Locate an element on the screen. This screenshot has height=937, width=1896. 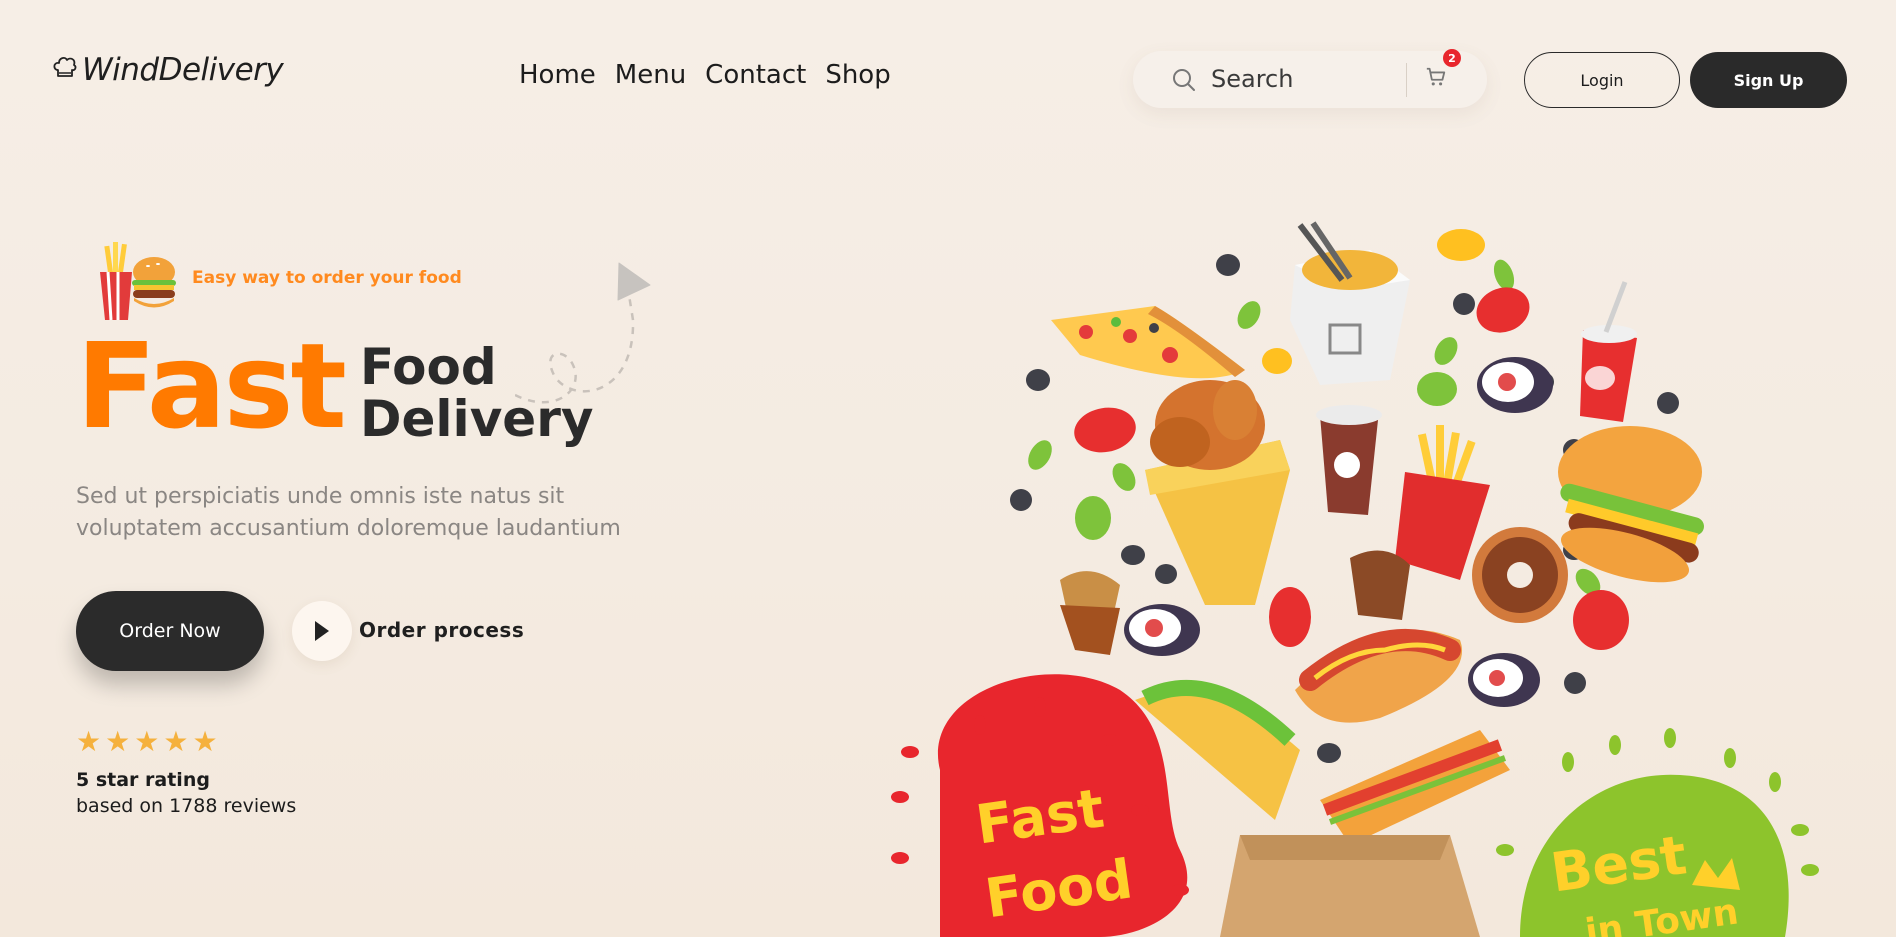
nav-shop: Shop is located at coordinates (857, 75).